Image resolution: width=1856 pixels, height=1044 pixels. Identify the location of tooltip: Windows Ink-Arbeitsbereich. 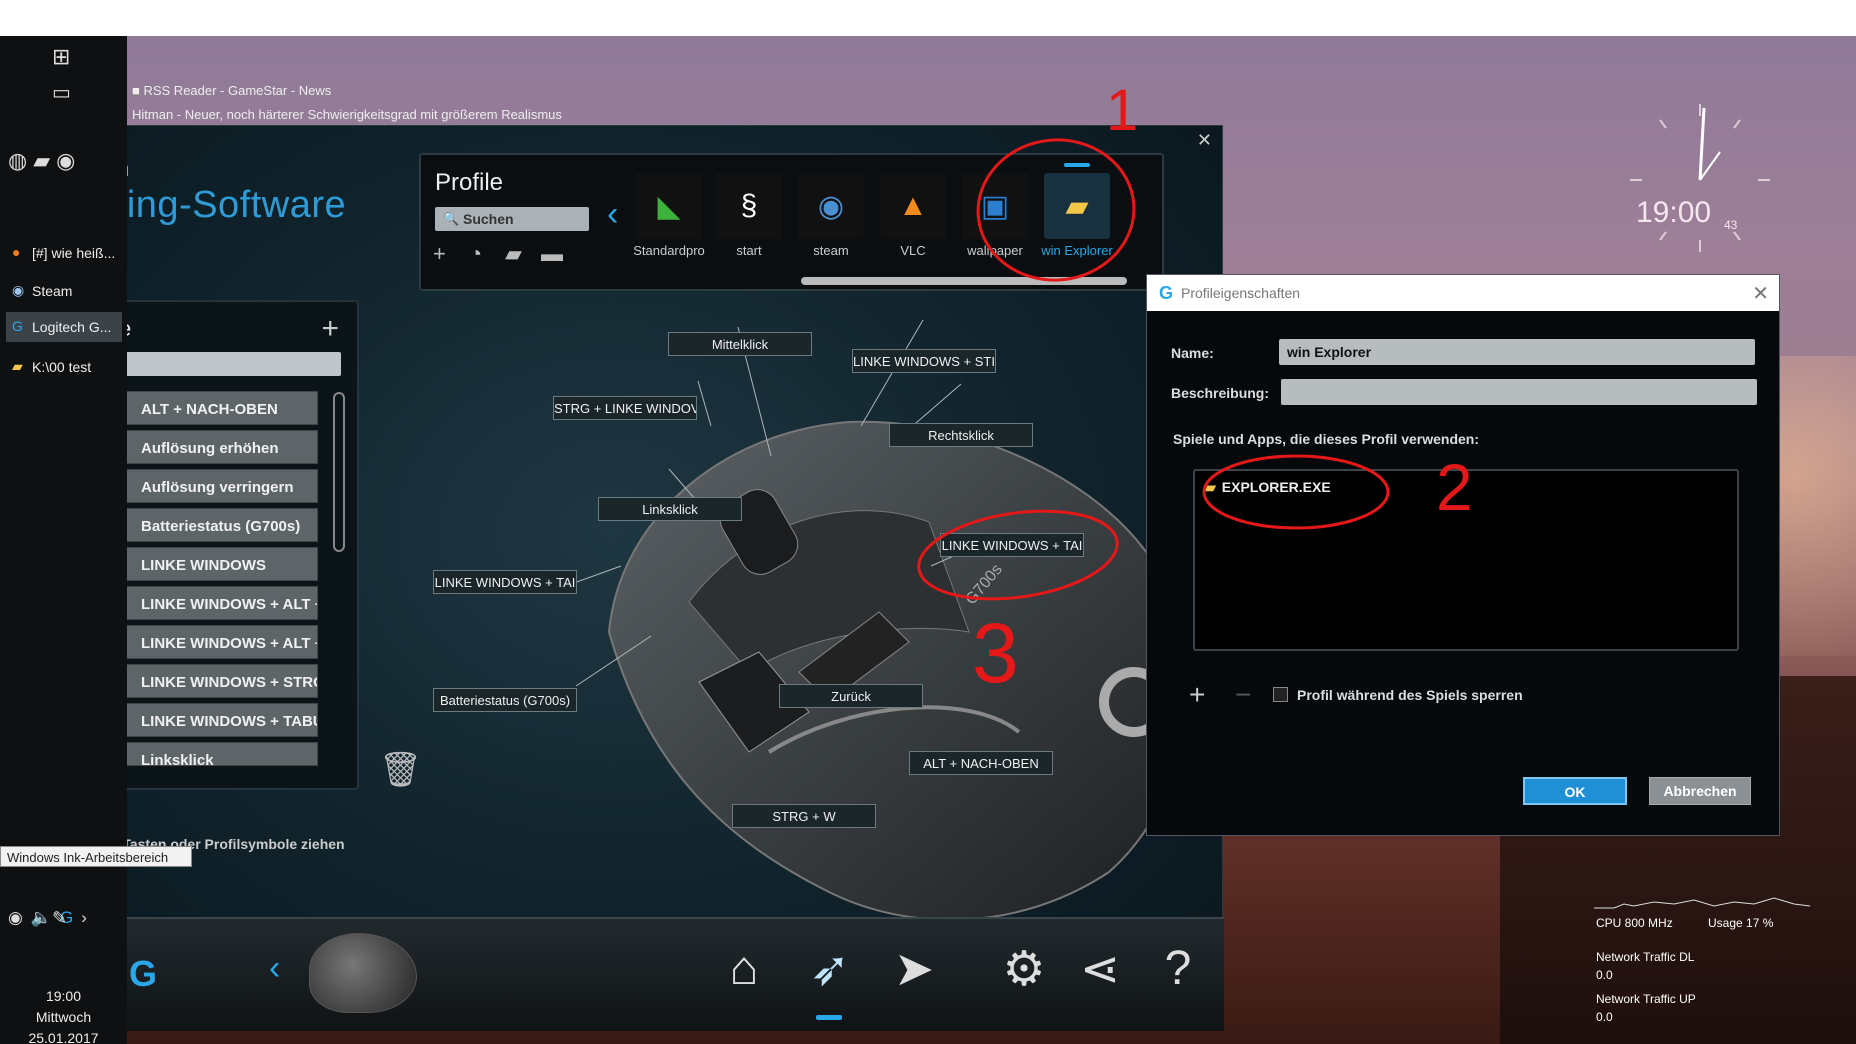
(96, 856).